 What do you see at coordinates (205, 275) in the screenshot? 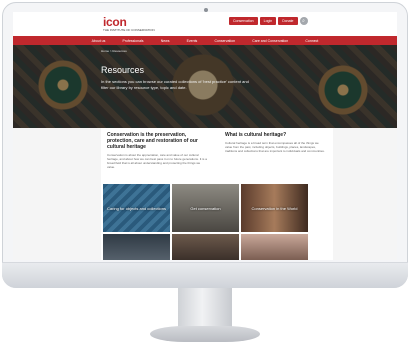
I see `monitor-chin` at bounding box center [205, 275].